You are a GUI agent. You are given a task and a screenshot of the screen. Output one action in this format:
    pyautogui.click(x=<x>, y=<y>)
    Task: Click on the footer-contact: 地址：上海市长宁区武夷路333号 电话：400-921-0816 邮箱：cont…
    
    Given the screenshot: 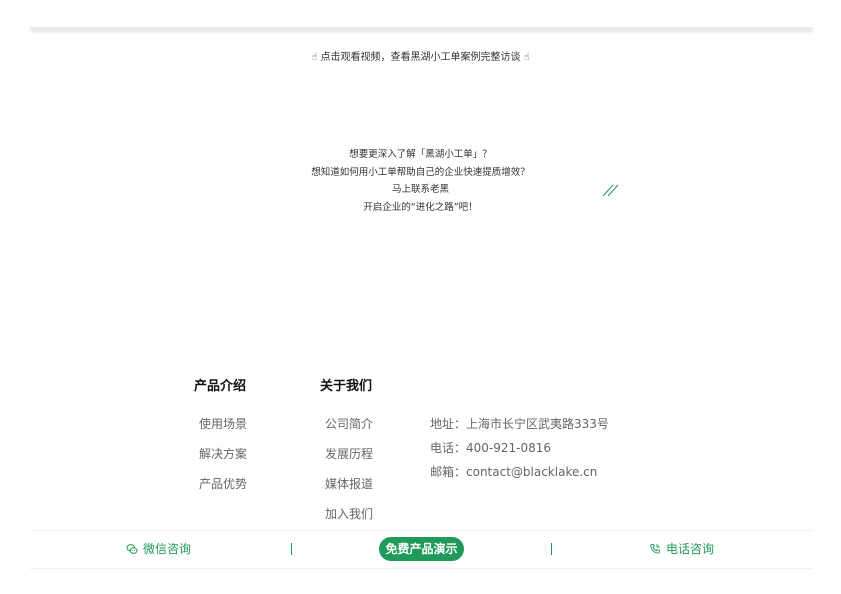 What is the action you would take?
    pyautogui.click(x=519, y=448)
    